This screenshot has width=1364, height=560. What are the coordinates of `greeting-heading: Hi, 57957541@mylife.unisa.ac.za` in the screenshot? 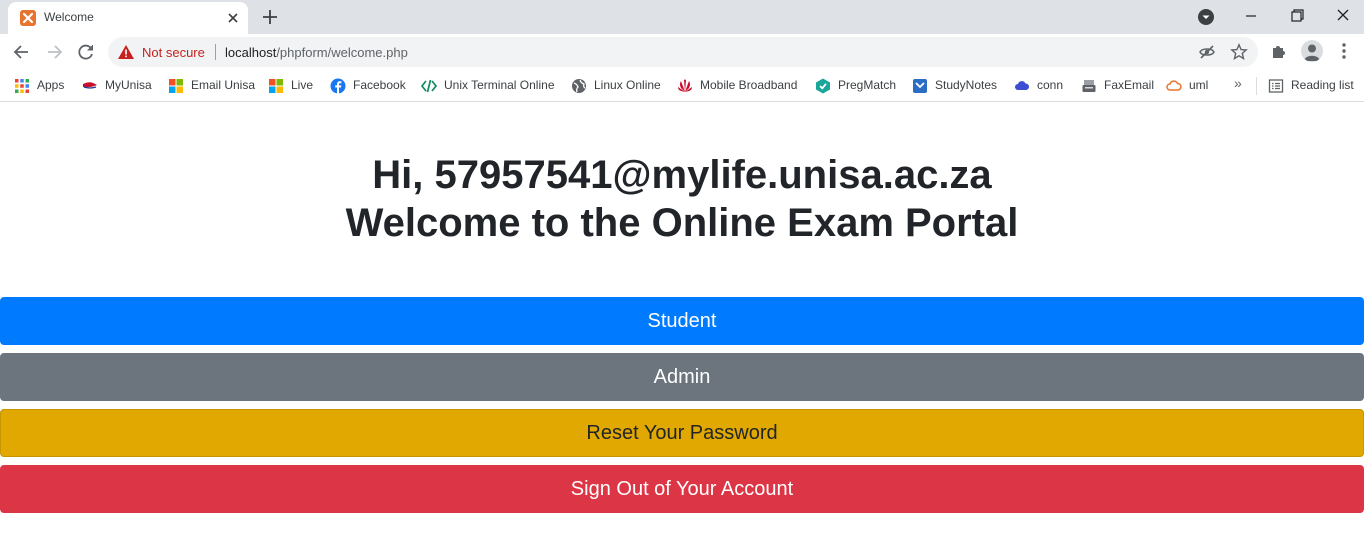 It's located at (682, 175).